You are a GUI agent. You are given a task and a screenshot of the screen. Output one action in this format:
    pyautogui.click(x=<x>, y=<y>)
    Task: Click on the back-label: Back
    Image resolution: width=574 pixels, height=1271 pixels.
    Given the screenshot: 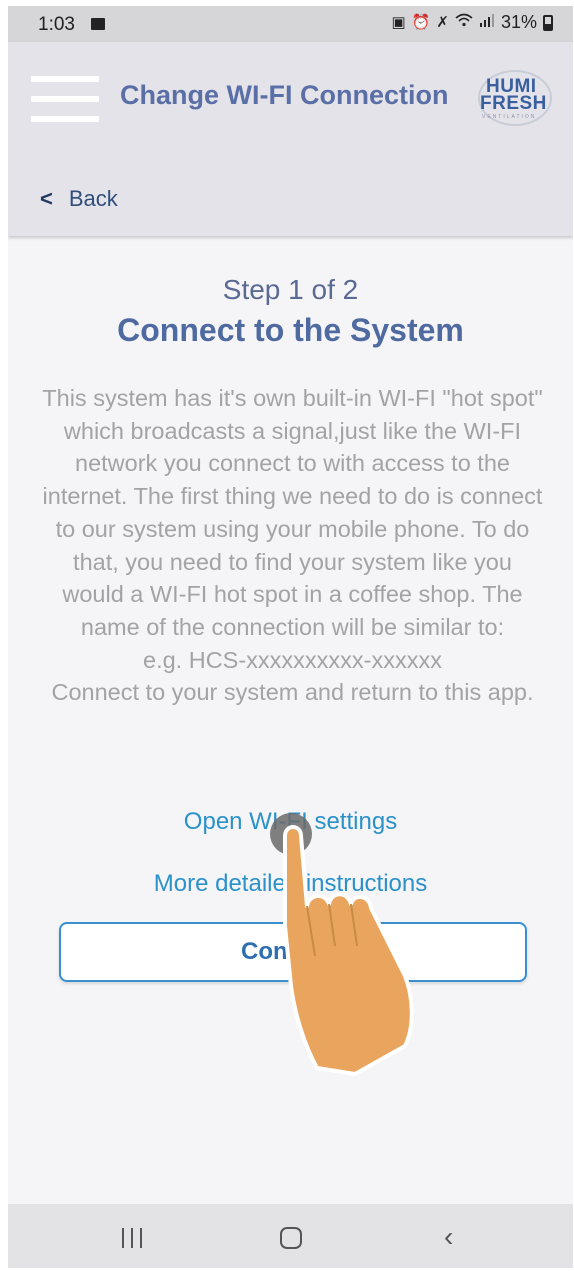 What is the action you would take?
    pyautogui.click(x=93, y=198)
    